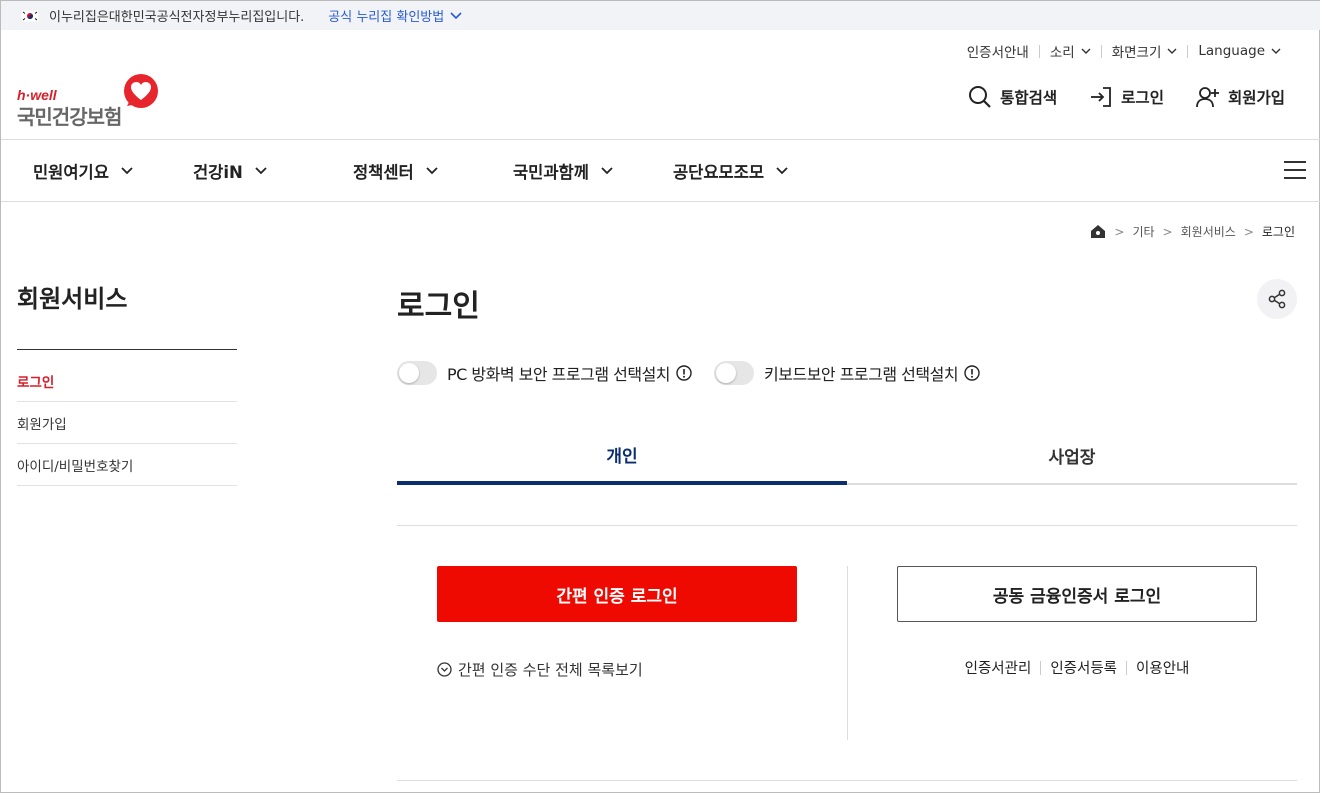 This screenshot has height=793, width=1320. I want to click on header-actions: 통합검색 로그인 회원가입, so click(1110, 97).